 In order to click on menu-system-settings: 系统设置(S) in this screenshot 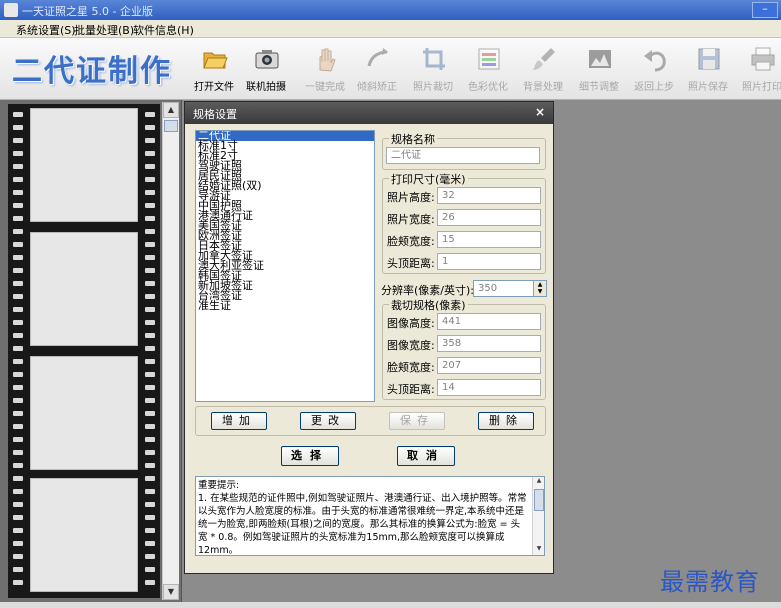, I will do `click(46, 30)`.